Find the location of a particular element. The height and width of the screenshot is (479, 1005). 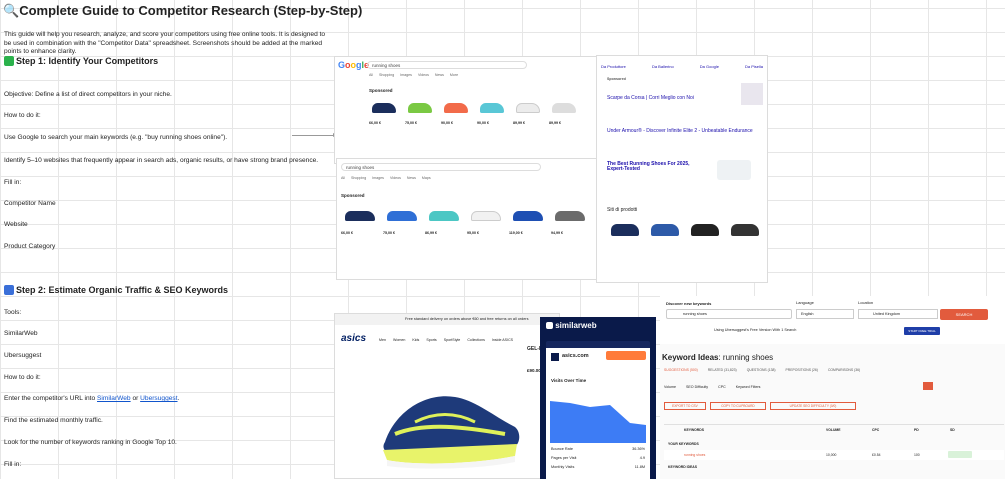

nav-item: Sports is located at coordinates (431, 340).